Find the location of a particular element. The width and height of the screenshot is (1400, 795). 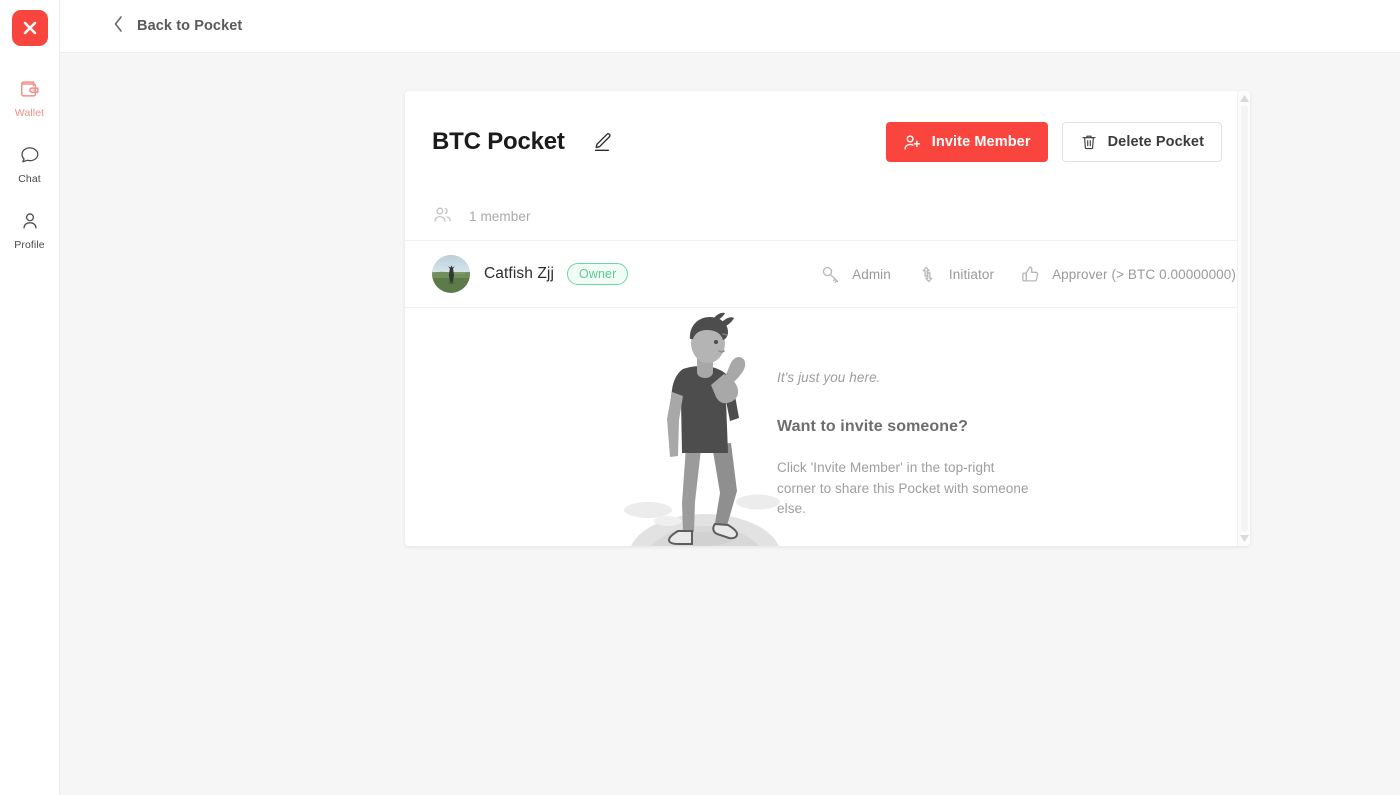

thumbs-up-icon is located at coordinates (1030, 274).